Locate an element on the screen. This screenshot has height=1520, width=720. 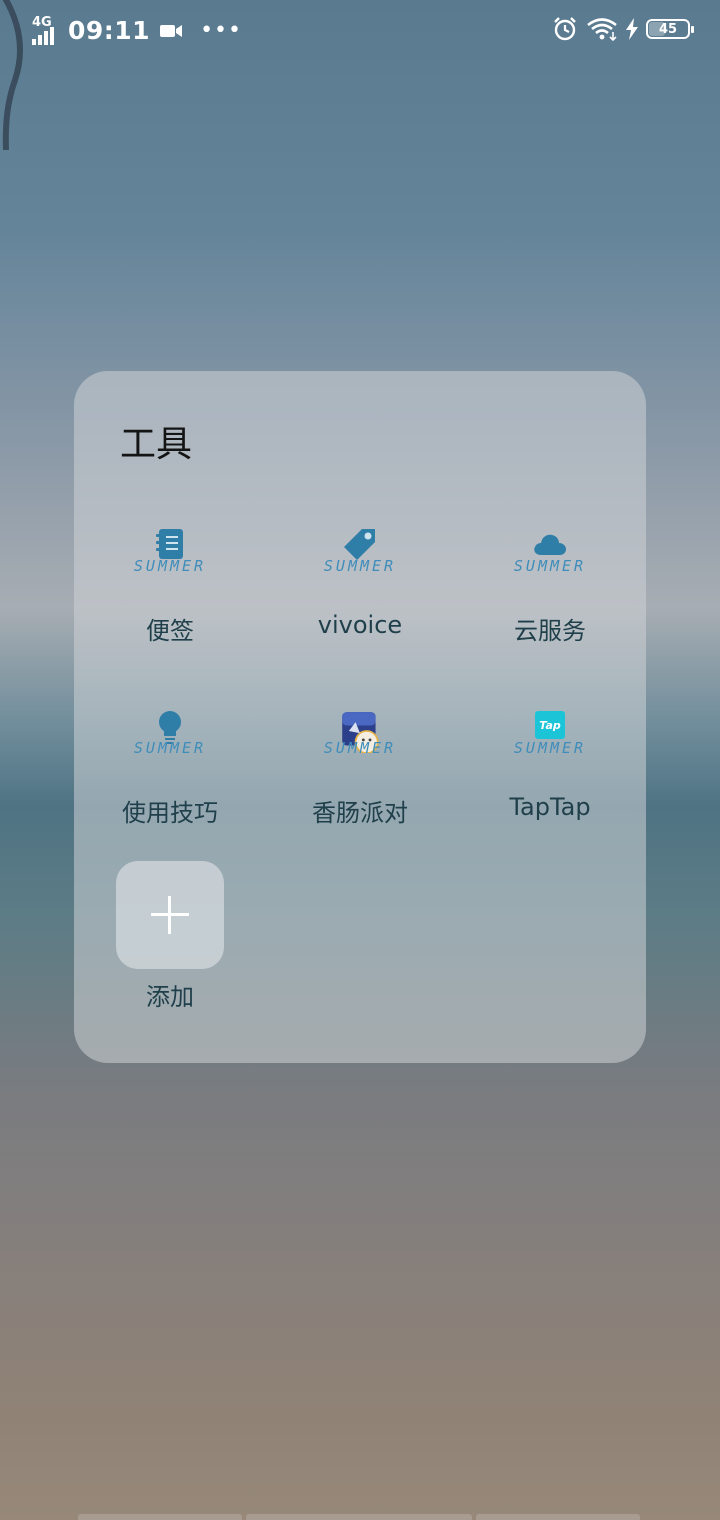
charging-icon is located at coordinates (632, 29).